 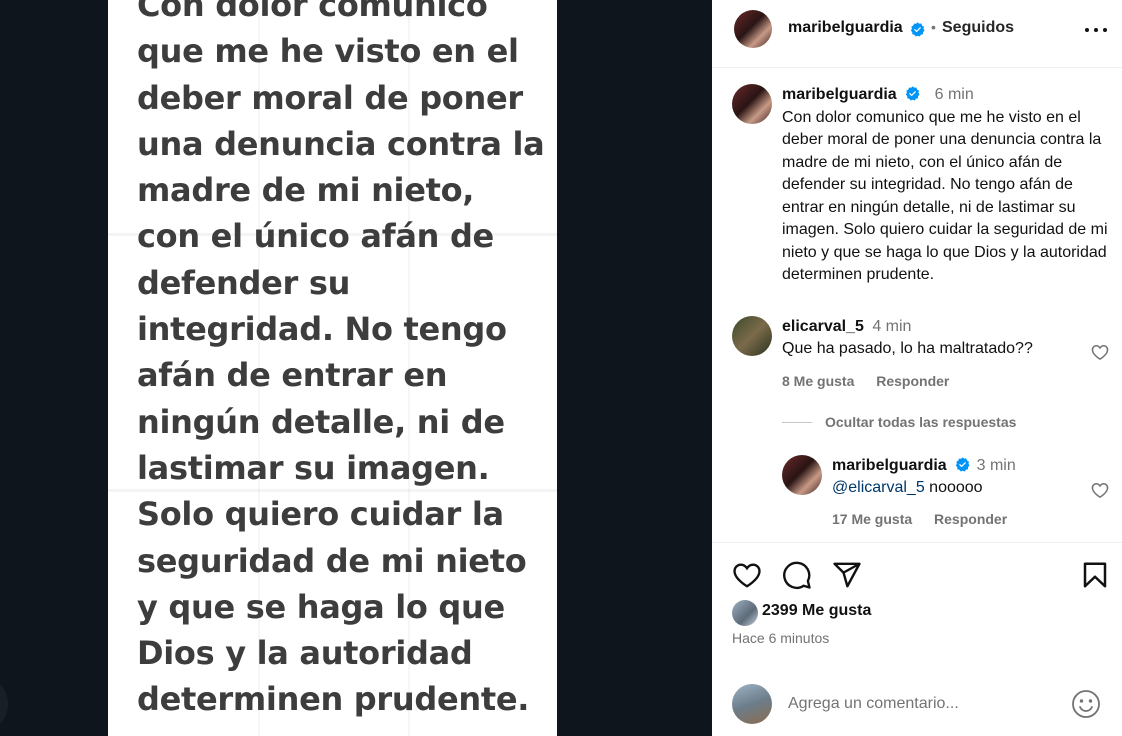 What do you see at coordinates (797, 422) in the screenshot?
I see `replies-divider-line` at bounding box center [797, 422].